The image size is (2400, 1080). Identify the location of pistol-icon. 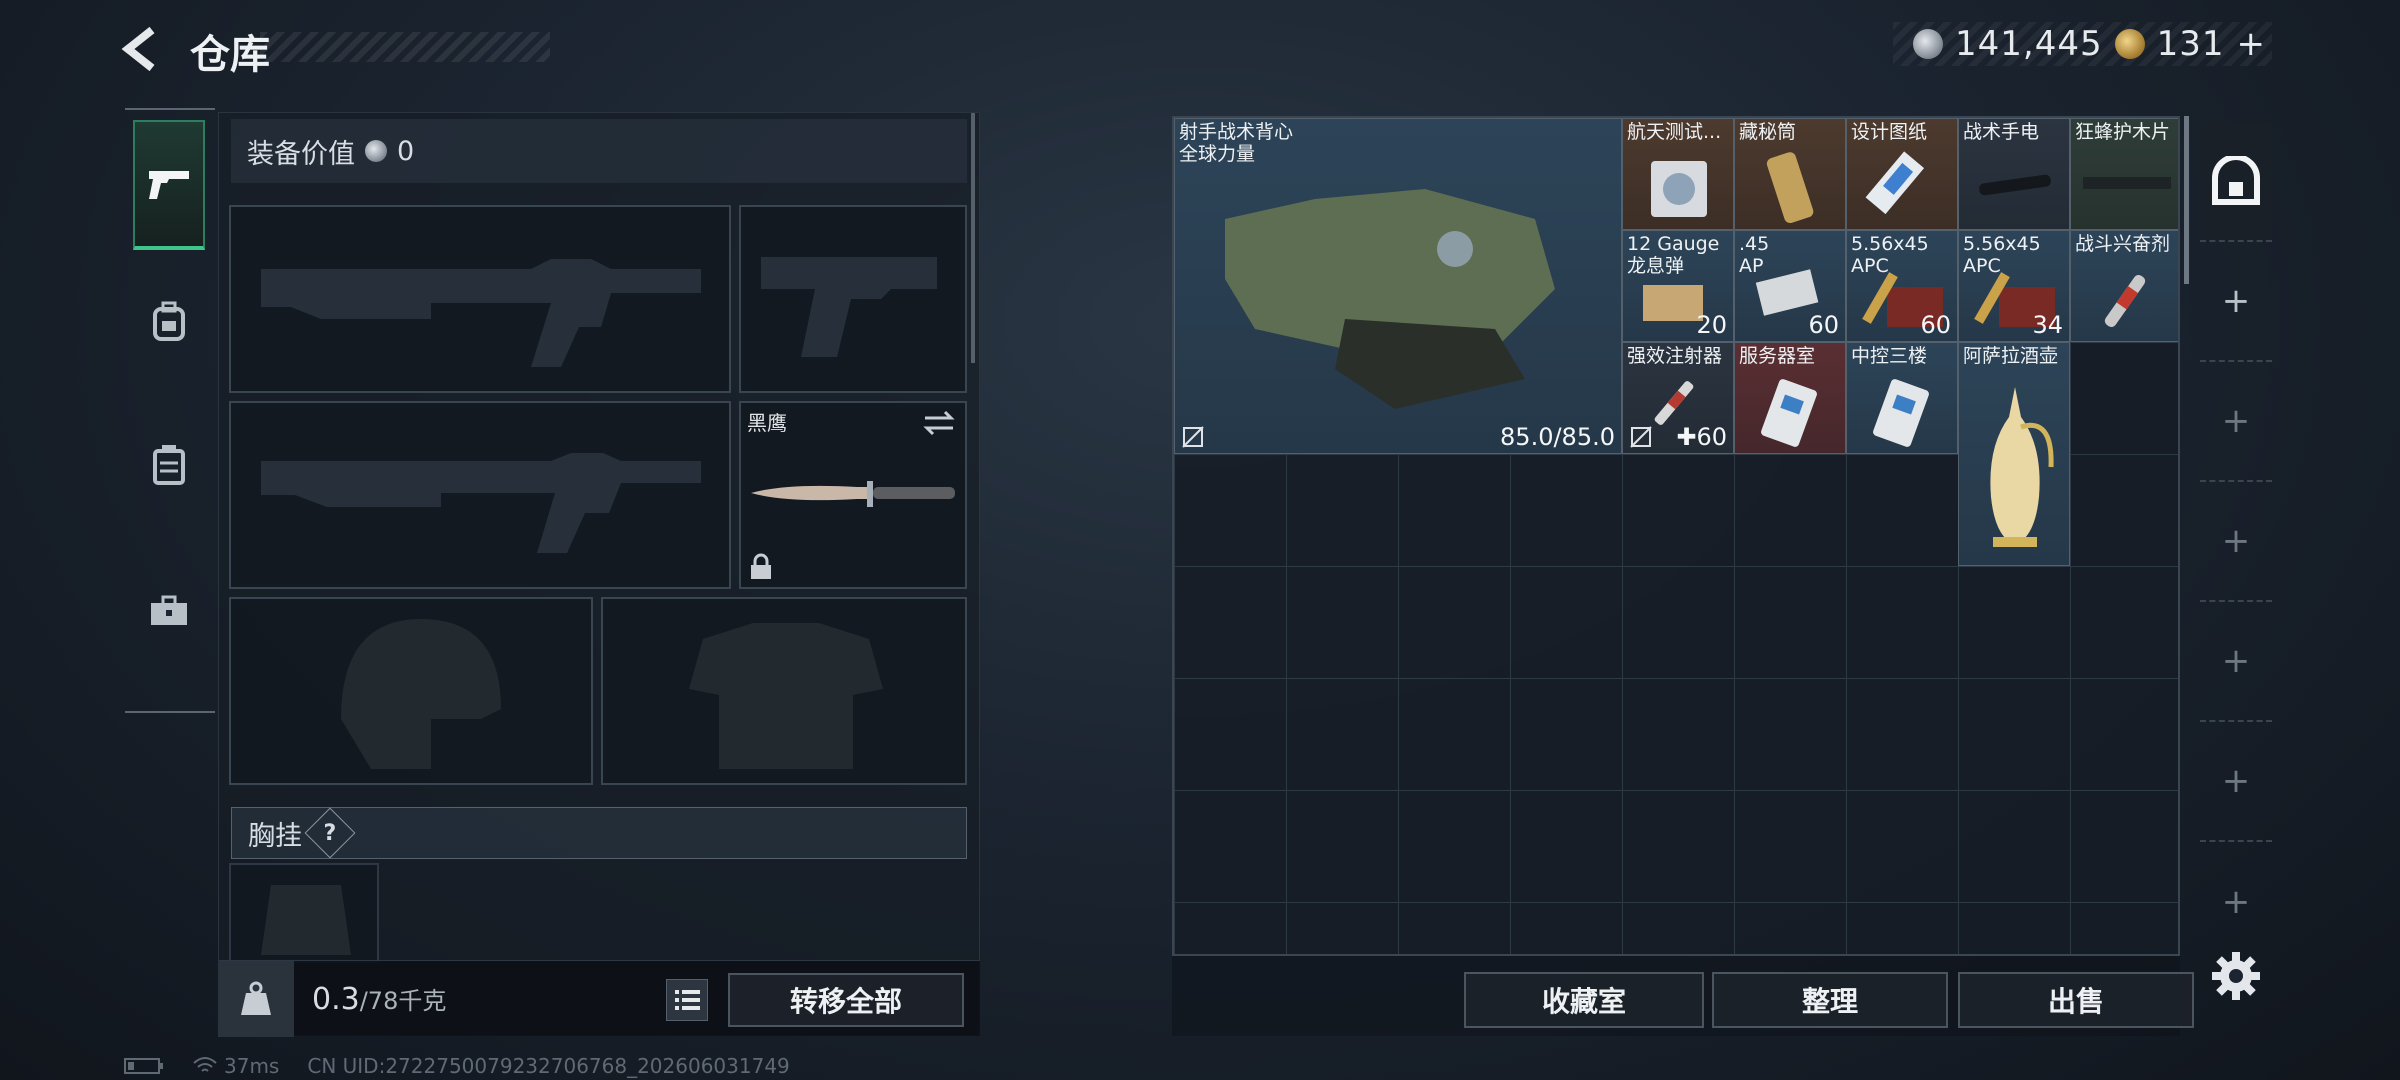
(169, 185).